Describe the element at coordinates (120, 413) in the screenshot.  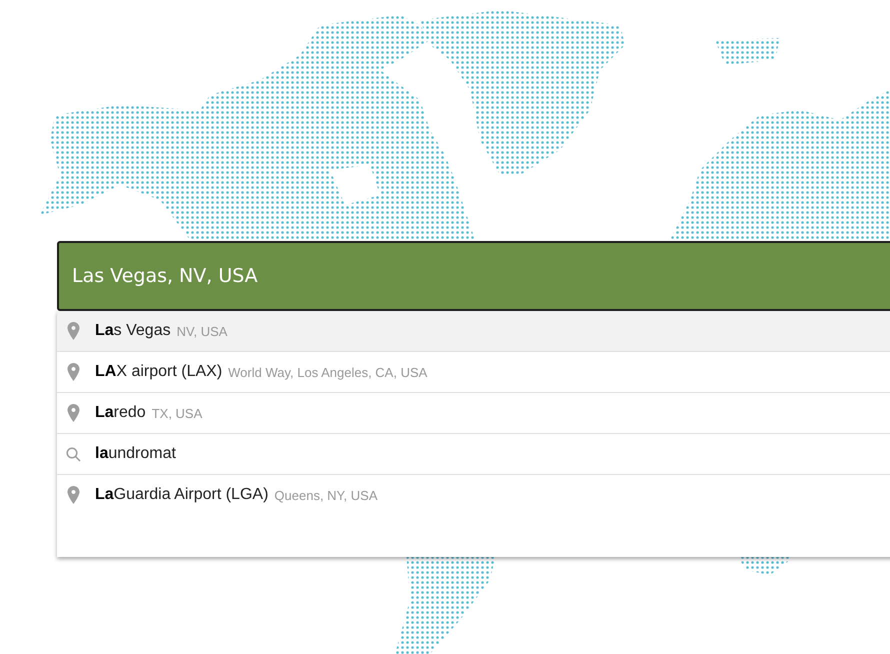
I see `suggestion-name: Laredo` at that location.